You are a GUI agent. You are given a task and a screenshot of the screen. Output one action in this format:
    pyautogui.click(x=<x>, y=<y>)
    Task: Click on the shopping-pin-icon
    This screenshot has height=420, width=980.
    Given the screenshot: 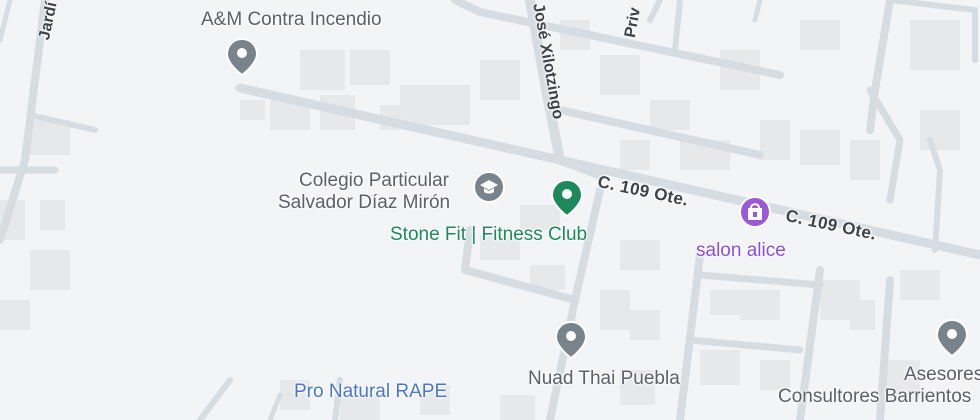 What is the action you would take?
    pyautogui.click(x=755, y=212)
    